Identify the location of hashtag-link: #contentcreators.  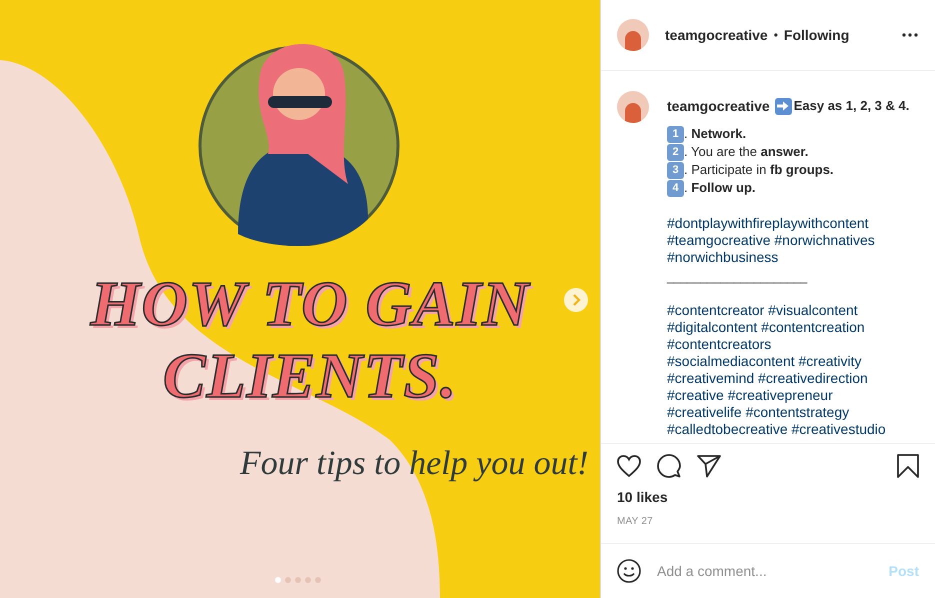
(788, 344).